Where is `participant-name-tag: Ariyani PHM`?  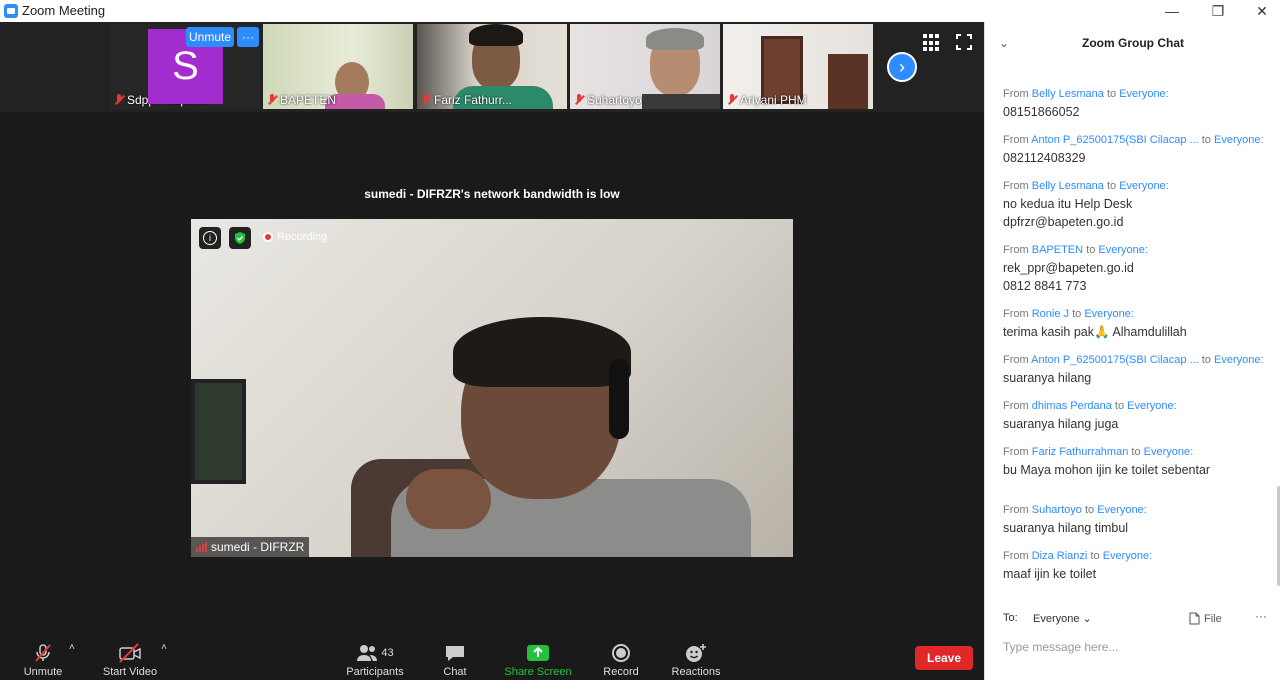
participant-name-tag: Ariyani PHM is located at coordinates (767, 100).